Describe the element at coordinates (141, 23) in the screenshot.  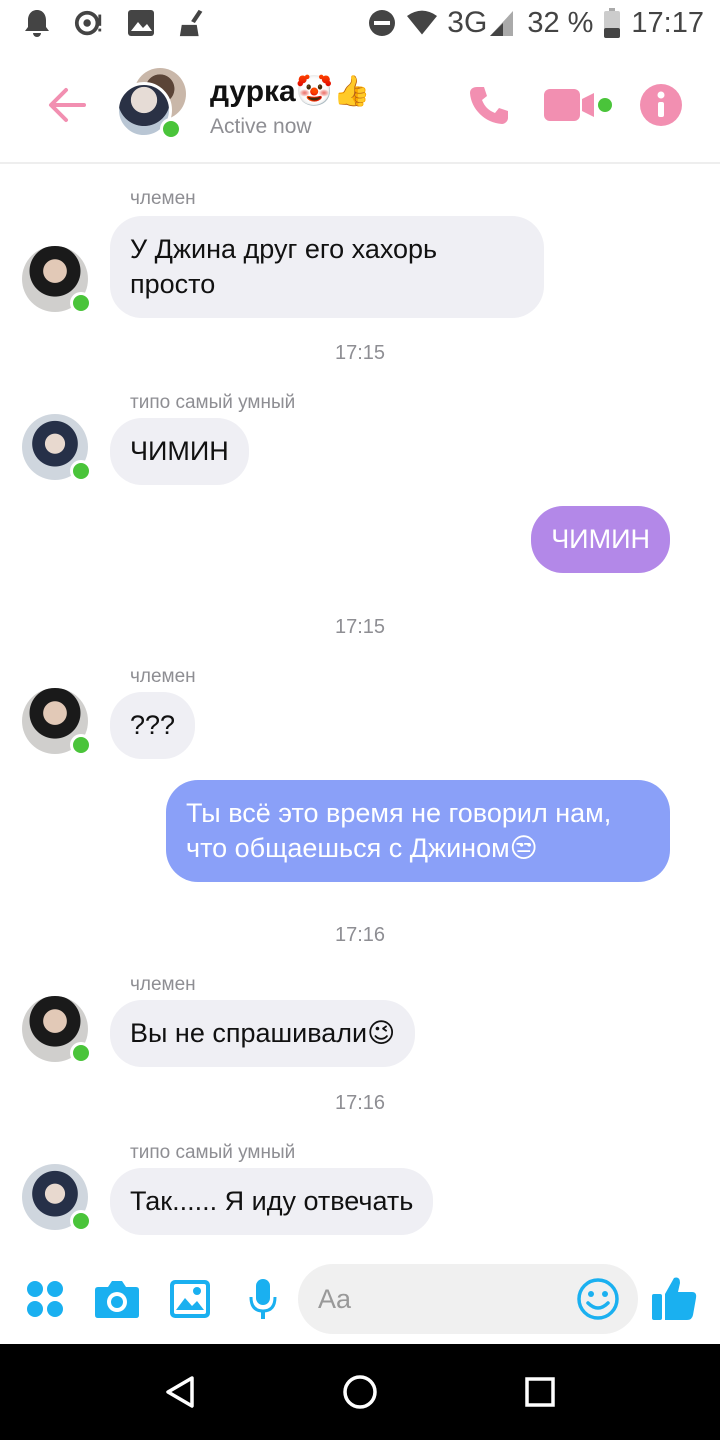
I see `gallery-icon` at that location.